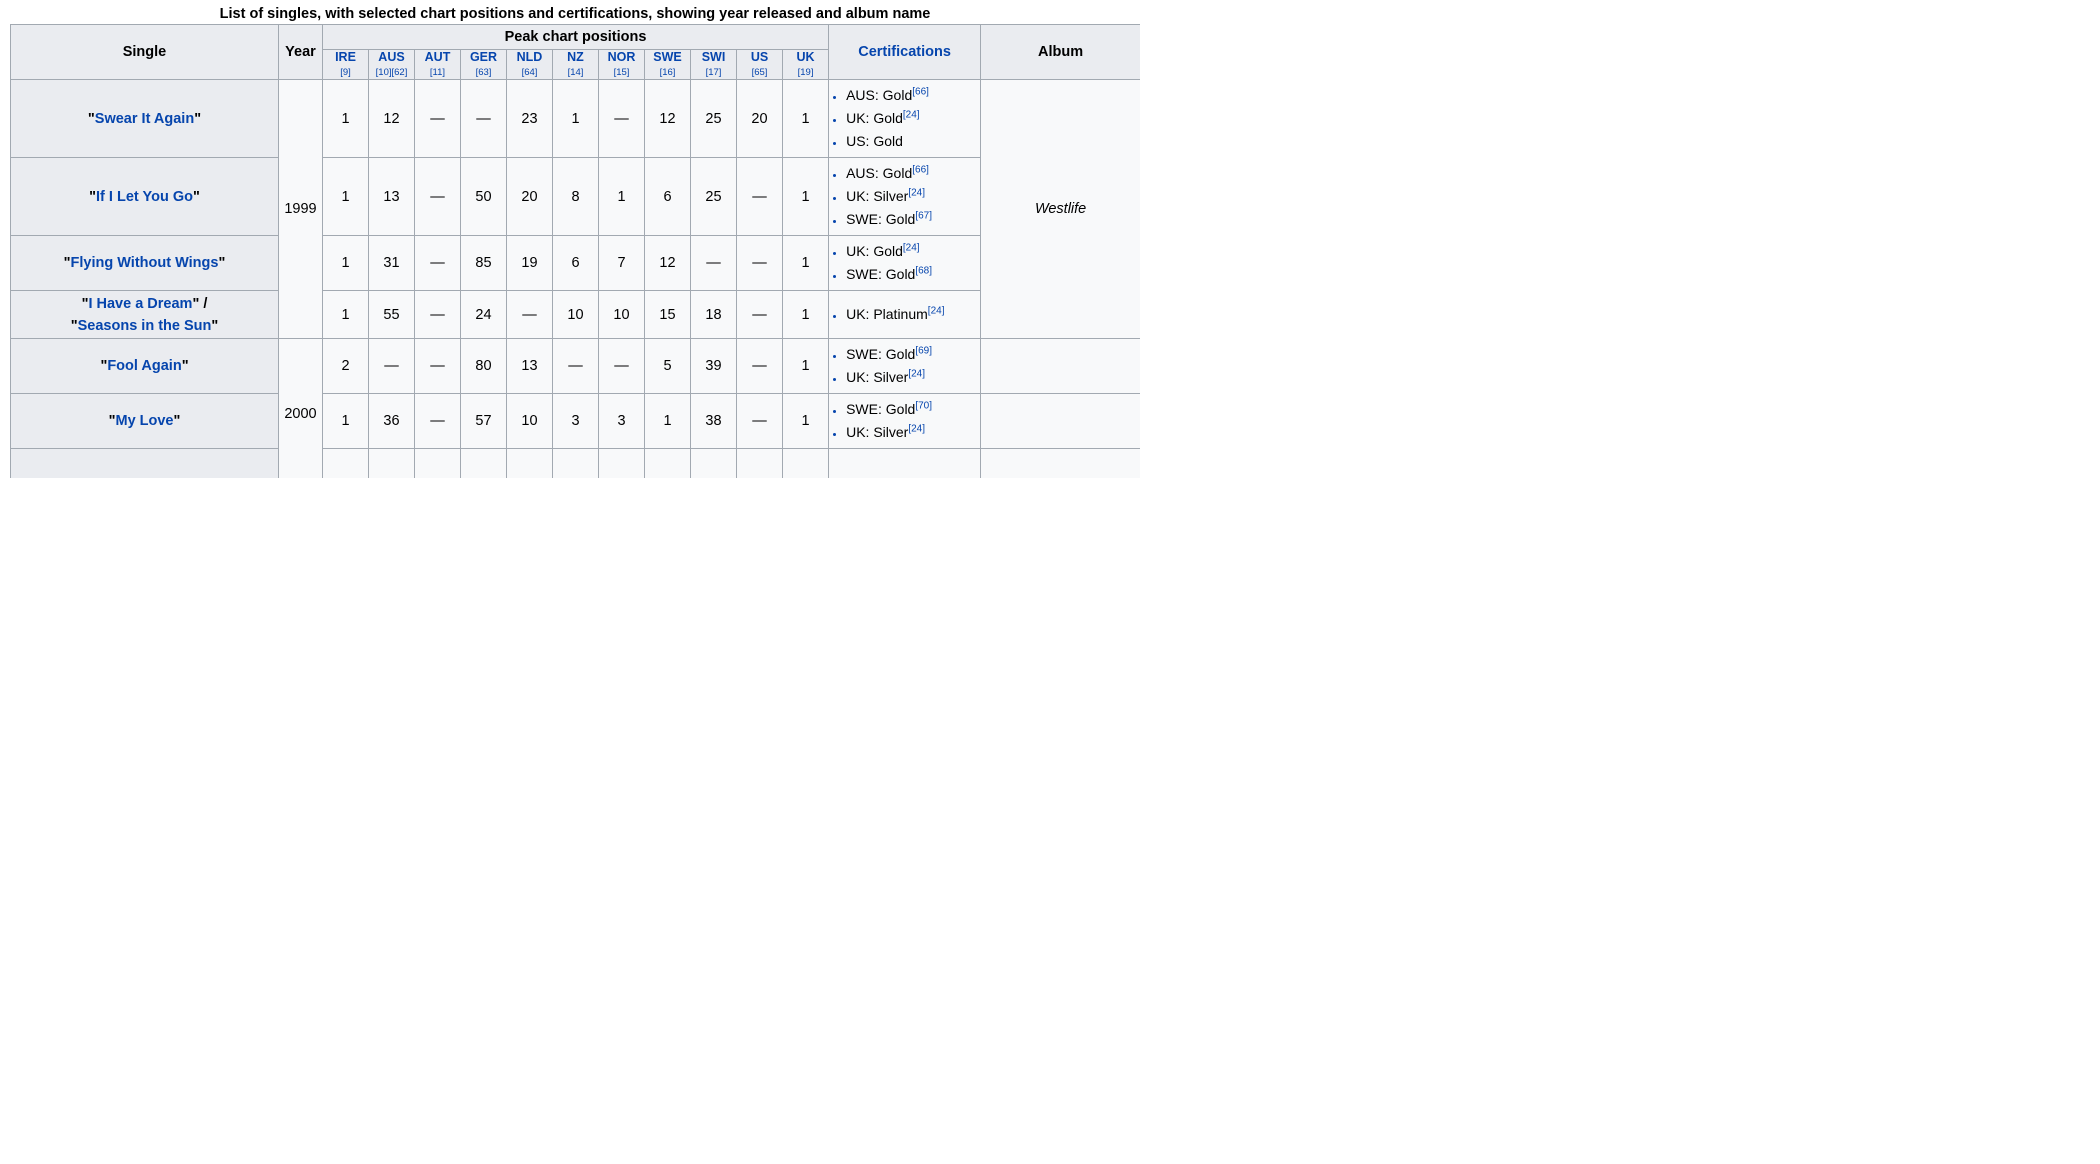 This screenshot has width=2100, height=1164. I want to click on certification-item: US: Gold, so click(904, 141).